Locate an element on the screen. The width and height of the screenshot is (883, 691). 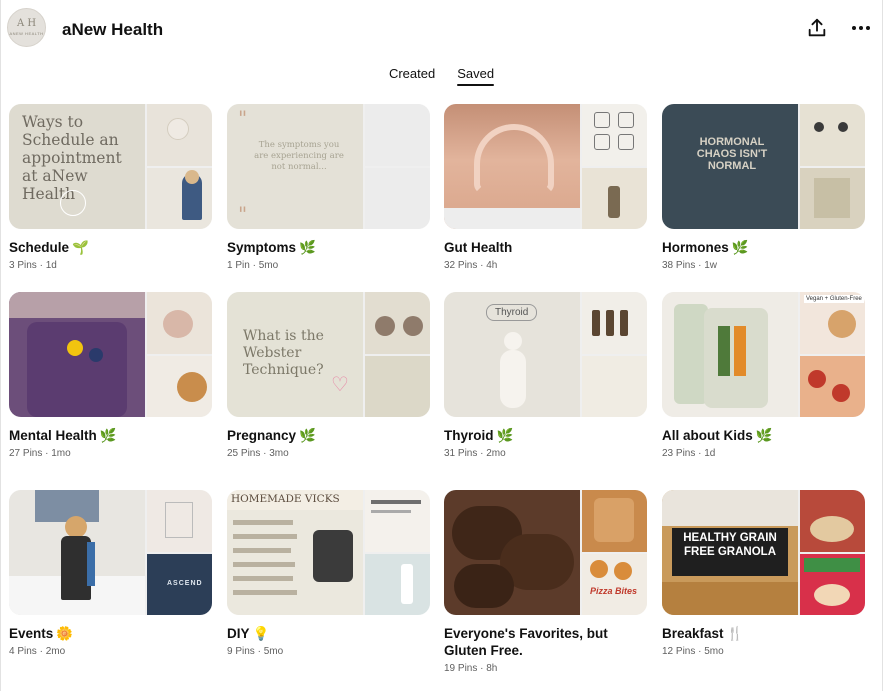
profile-name: aNew Health is located at coordinates (113, 29).